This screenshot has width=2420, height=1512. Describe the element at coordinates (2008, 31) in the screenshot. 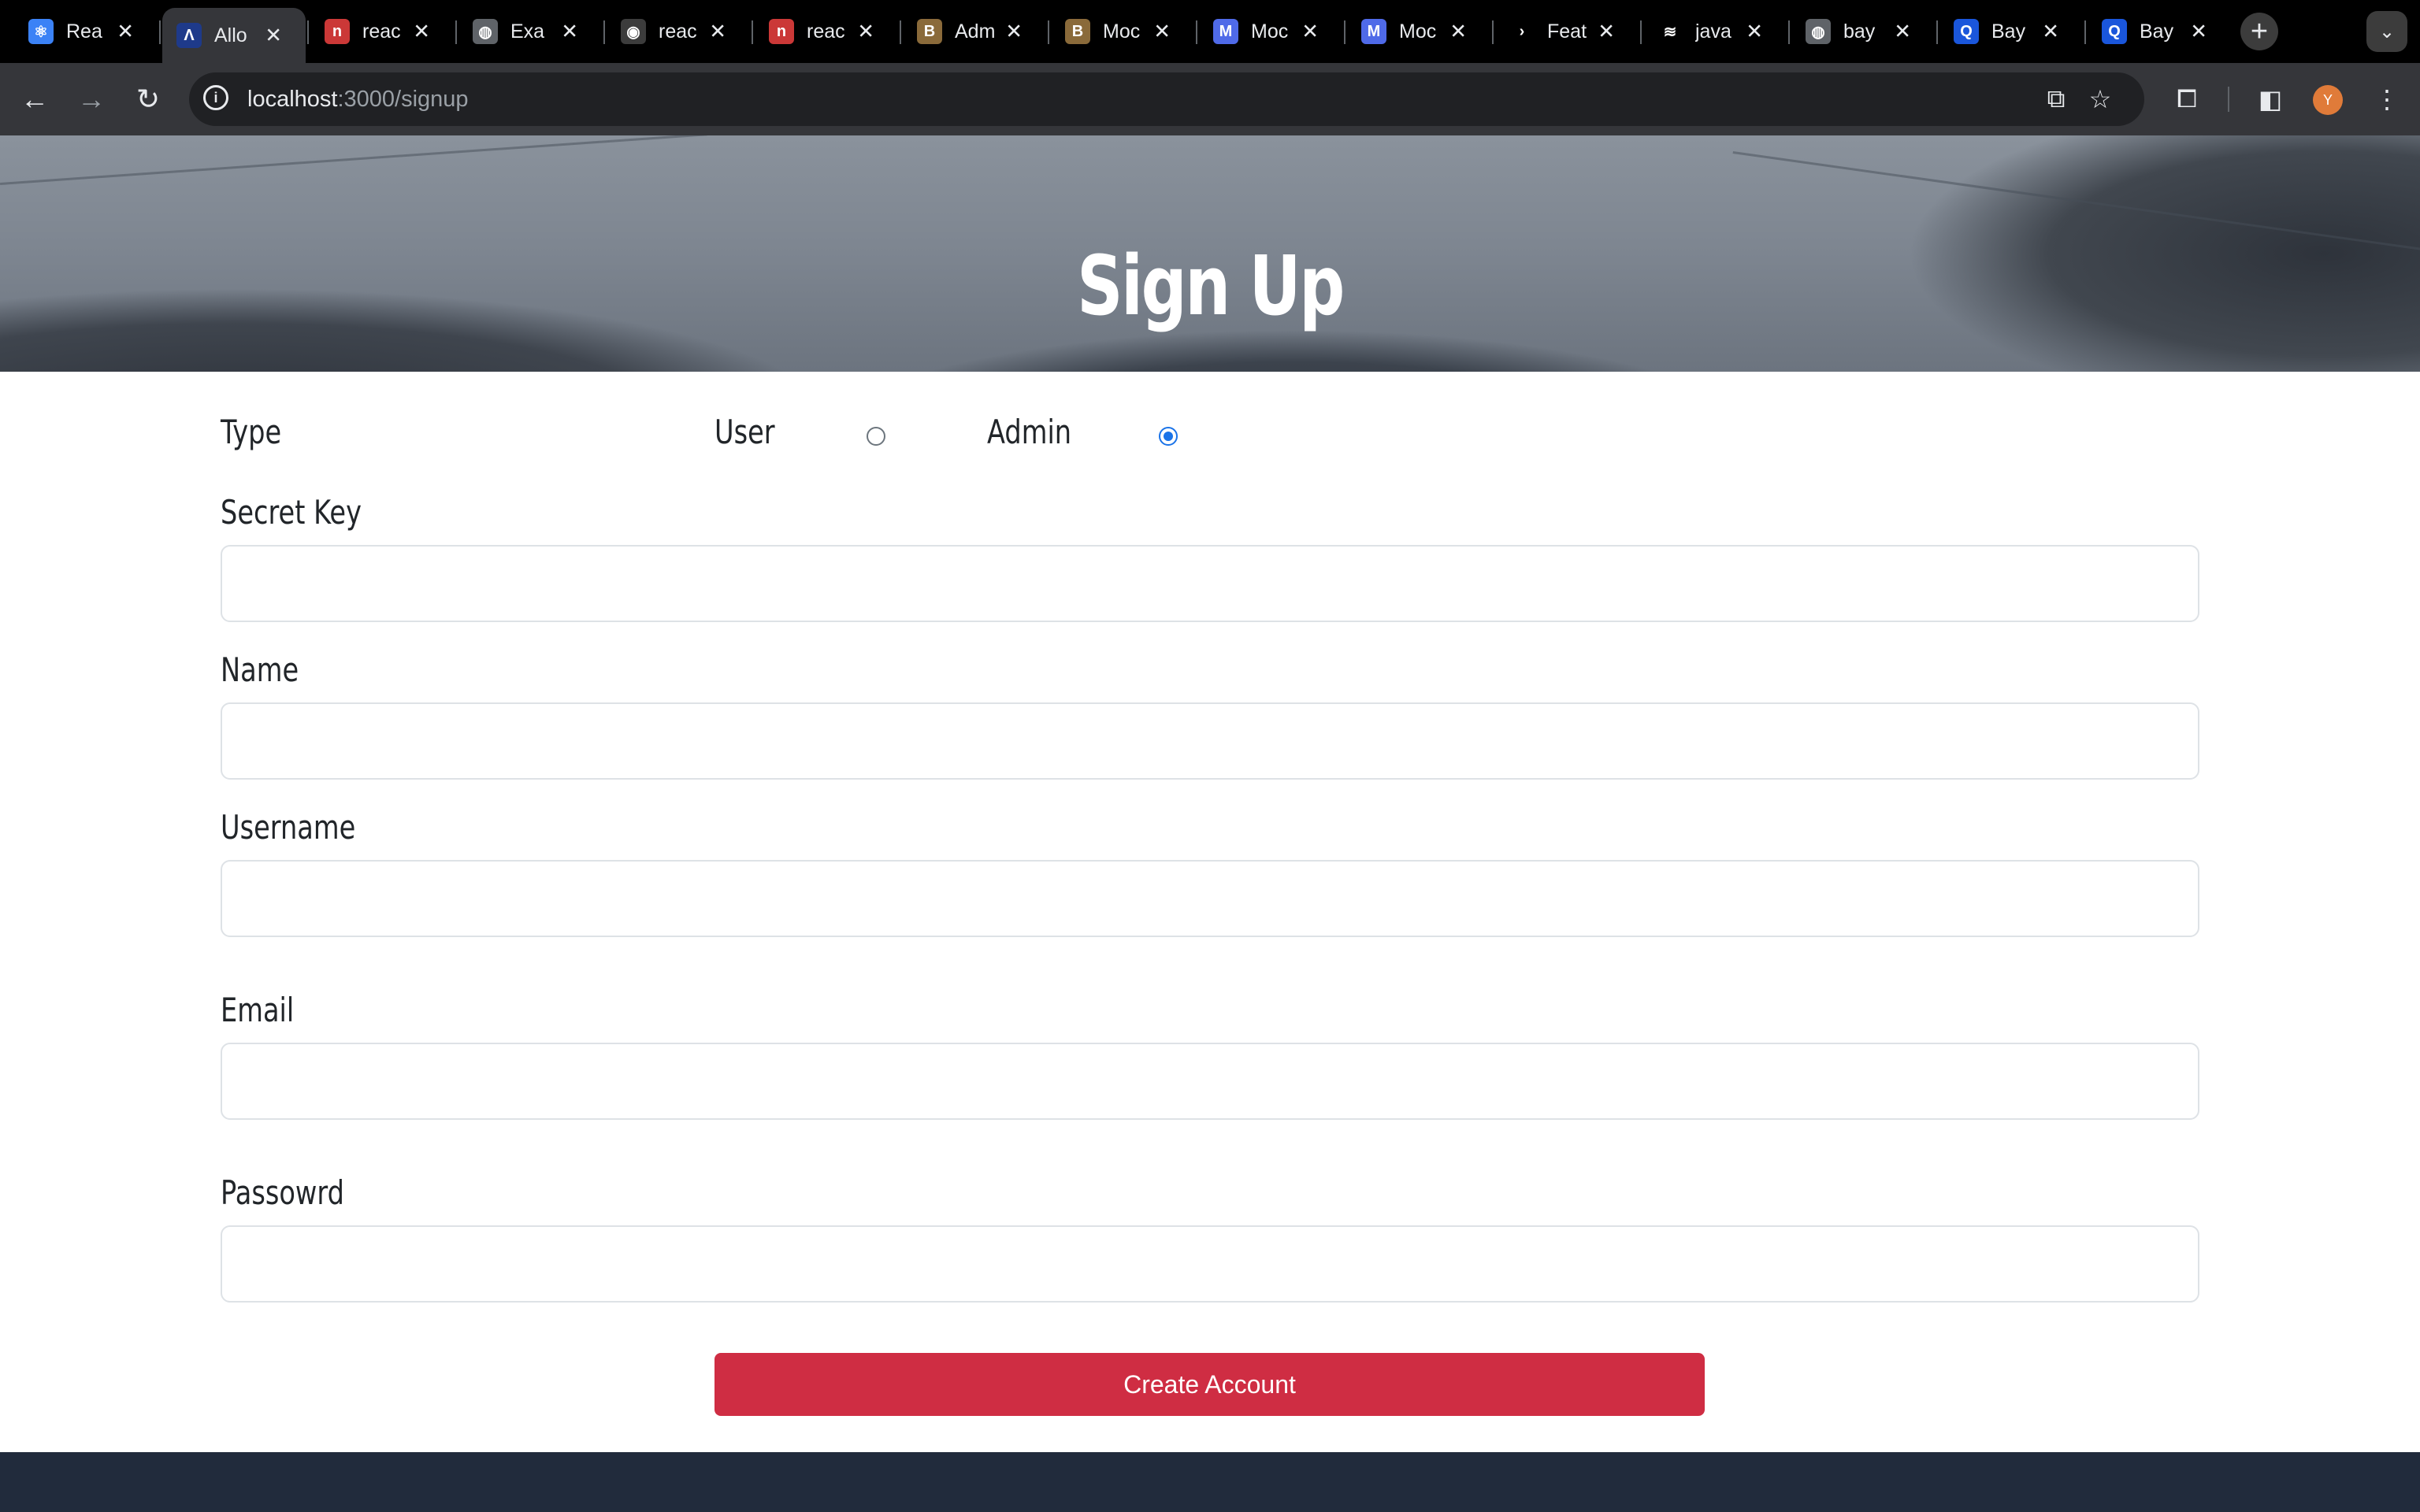

I see `tab-title: Bay` at that location.